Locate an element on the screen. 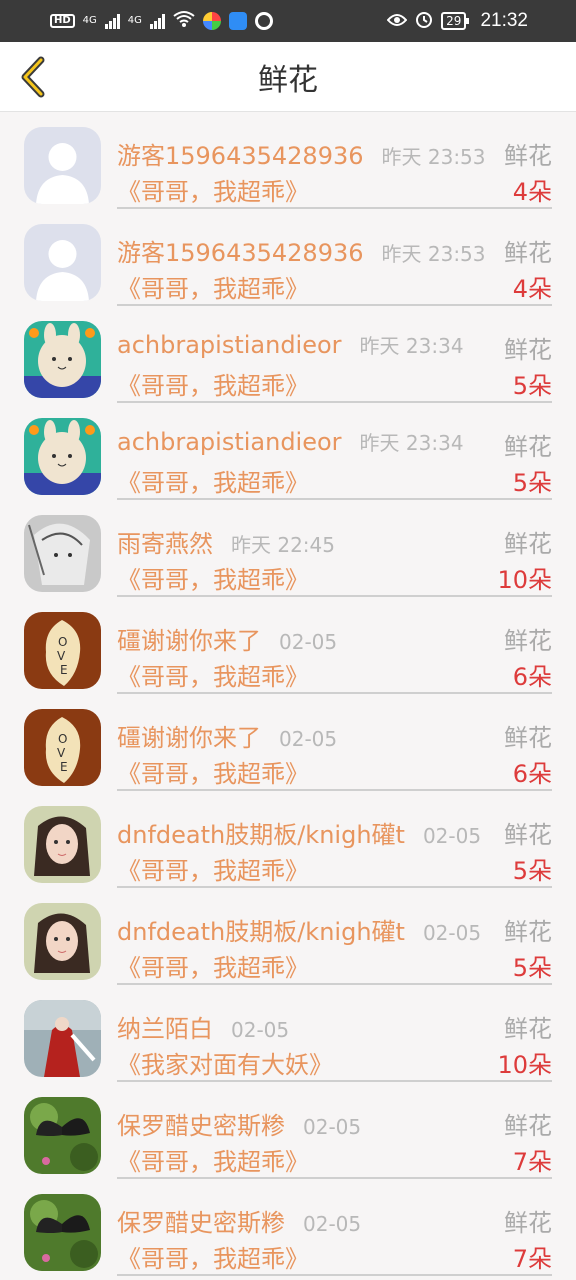 Image resolution: width=576 pixels, height=1280 pixels. list-item-detail: 《哥哥，我超乖》 7朵 is located at coordinates (334, 1256).